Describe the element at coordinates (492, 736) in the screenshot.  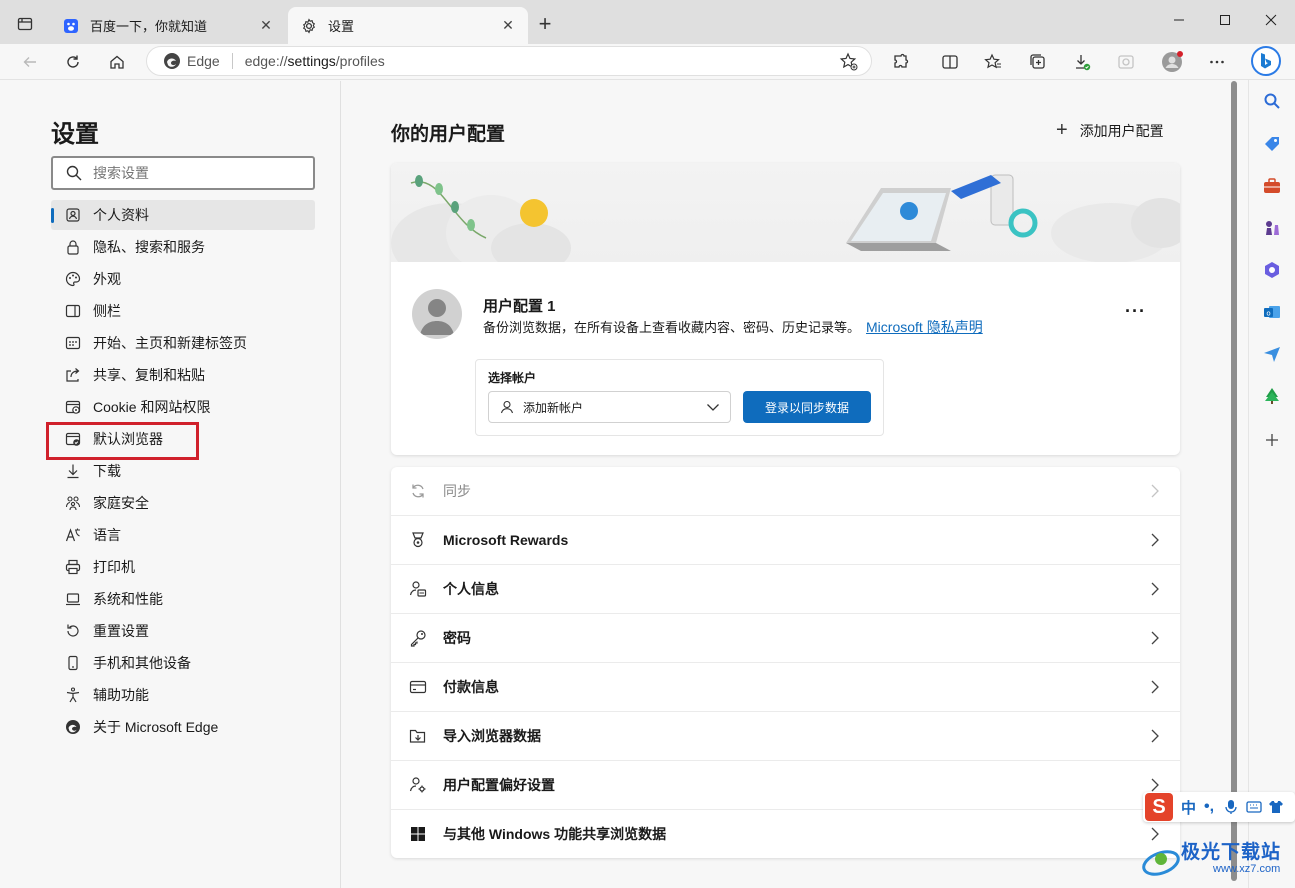
I see `settings-row-label: 导入浏览器数据` at that location.